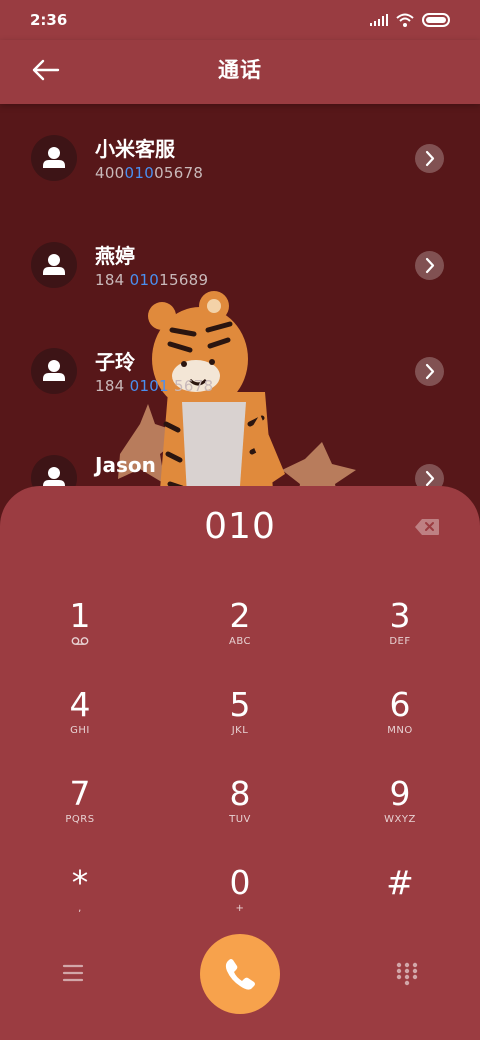 The width and height of the screenshot is (480, 1040). What do you see at coordinates (80, 730) in the screenshot?
I see `key-letters: GHI` at bounding box center [80, 730].